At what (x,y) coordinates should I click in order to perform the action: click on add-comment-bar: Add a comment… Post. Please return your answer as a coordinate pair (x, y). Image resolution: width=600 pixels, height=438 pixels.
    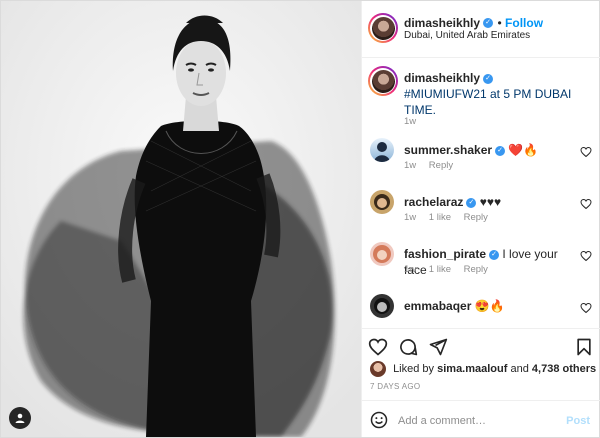
    Looking at the image, I should click on (481, 419).